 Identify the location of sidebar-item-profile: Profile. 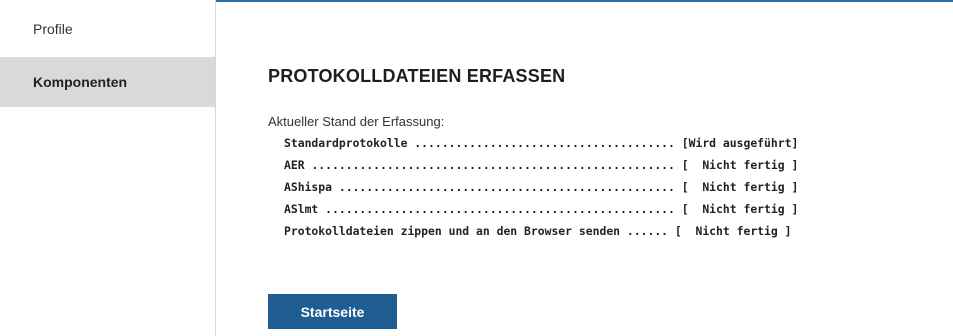
(107, 28).